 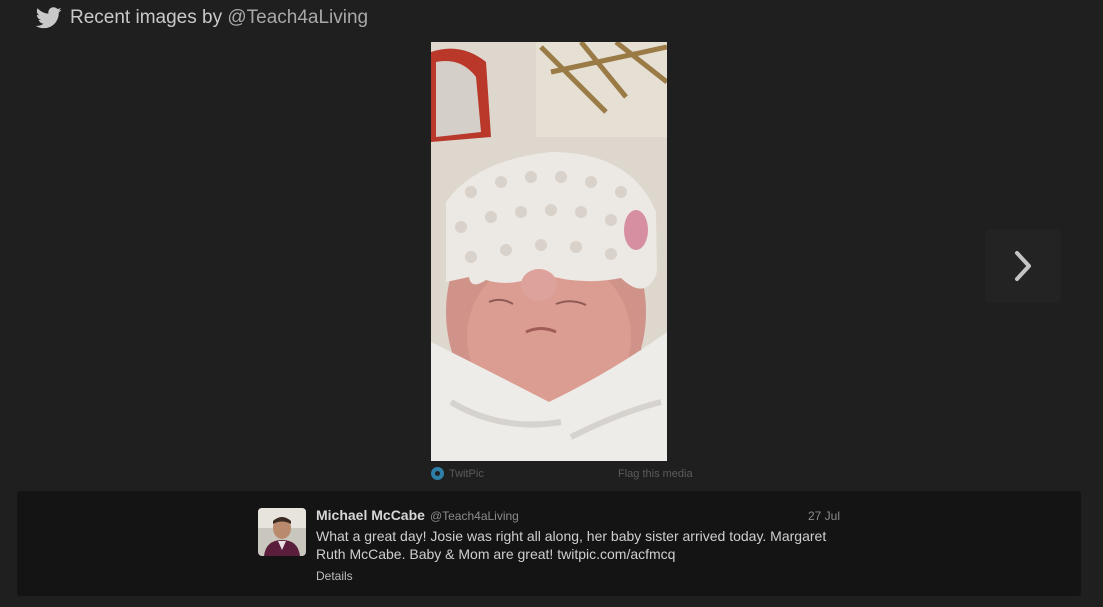 What do you see at coordinates (466, 473) in the screenshot?
I see `twitpic-label: TwitPic` at bounding box center [466, 473].